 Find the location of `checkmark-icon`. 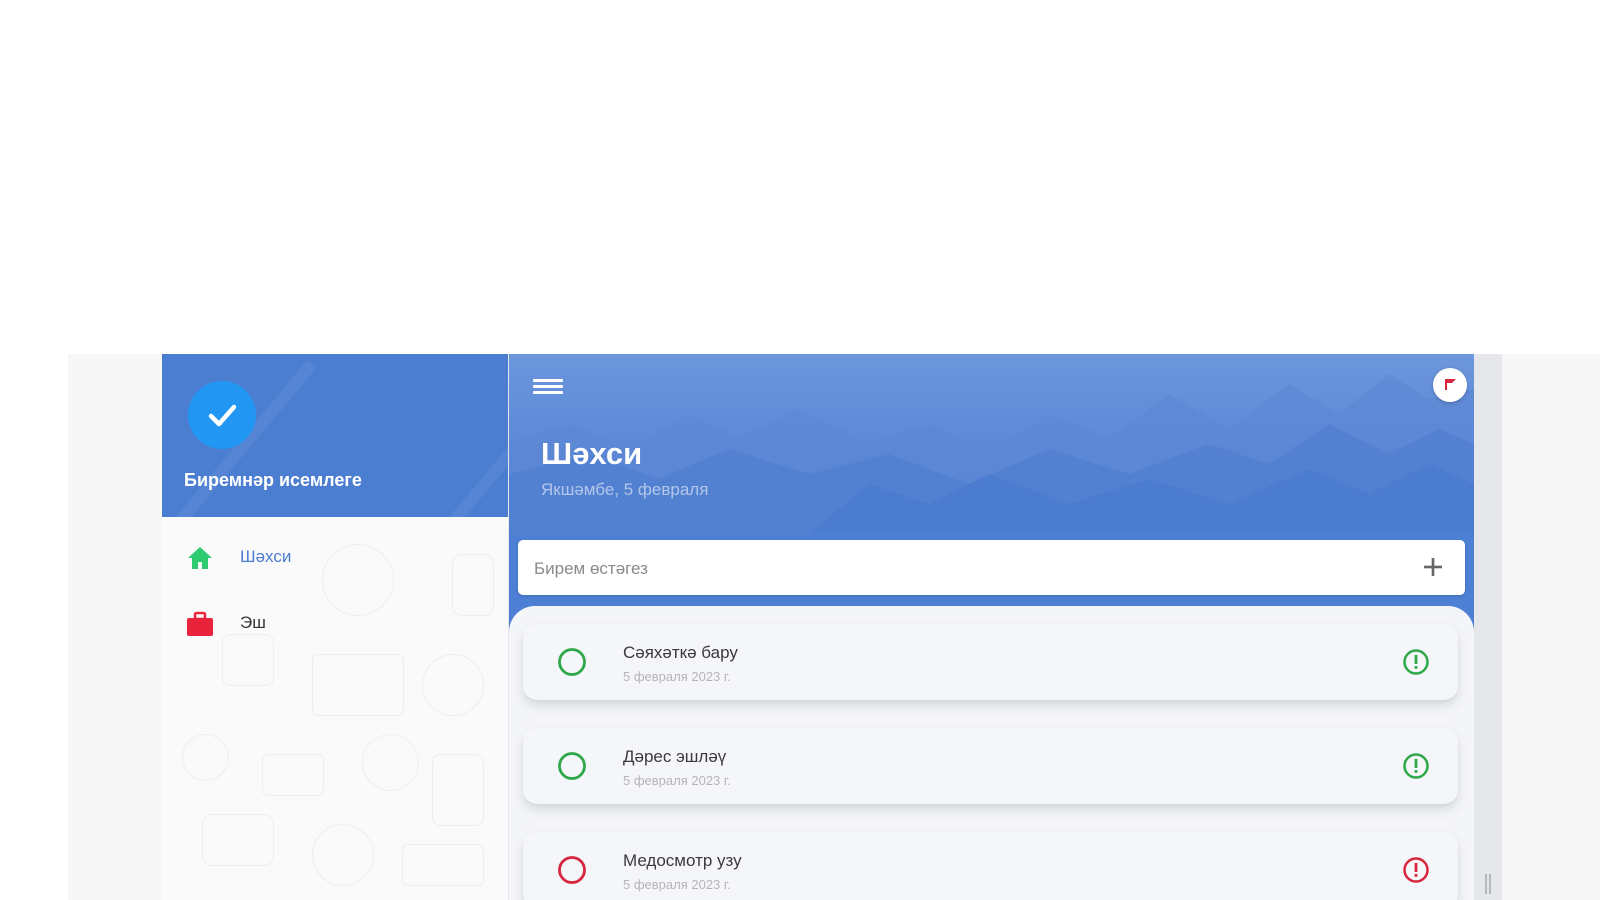

checkmark-icon is located at coordinates (222, 415).